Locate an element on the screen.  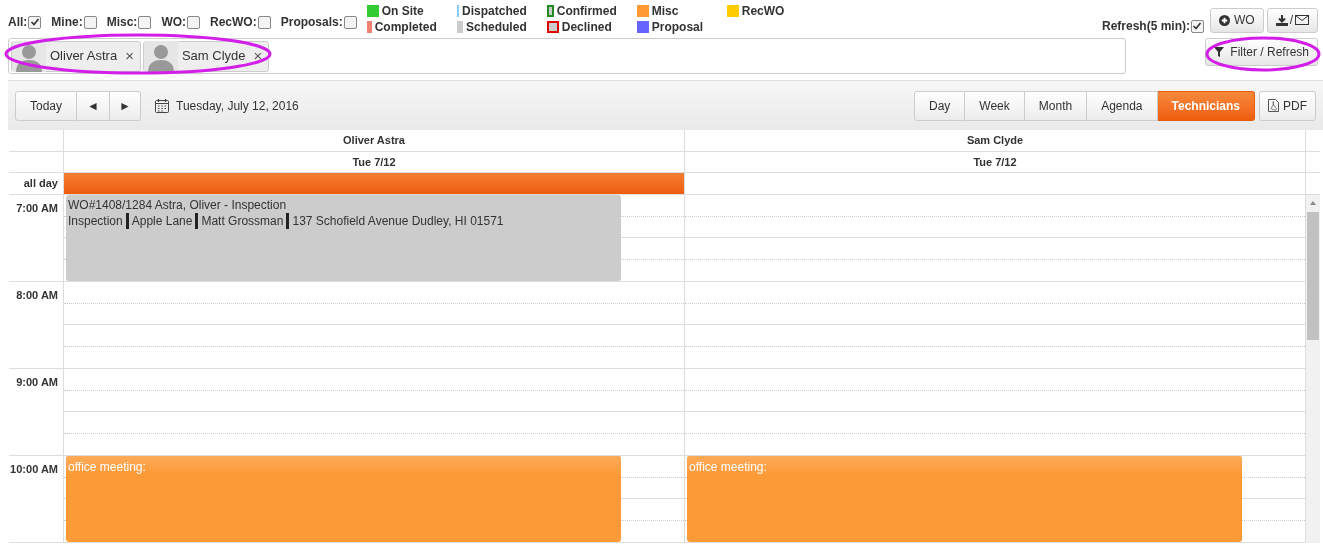
legend-label: Declined is located at coordinates (586, 27).